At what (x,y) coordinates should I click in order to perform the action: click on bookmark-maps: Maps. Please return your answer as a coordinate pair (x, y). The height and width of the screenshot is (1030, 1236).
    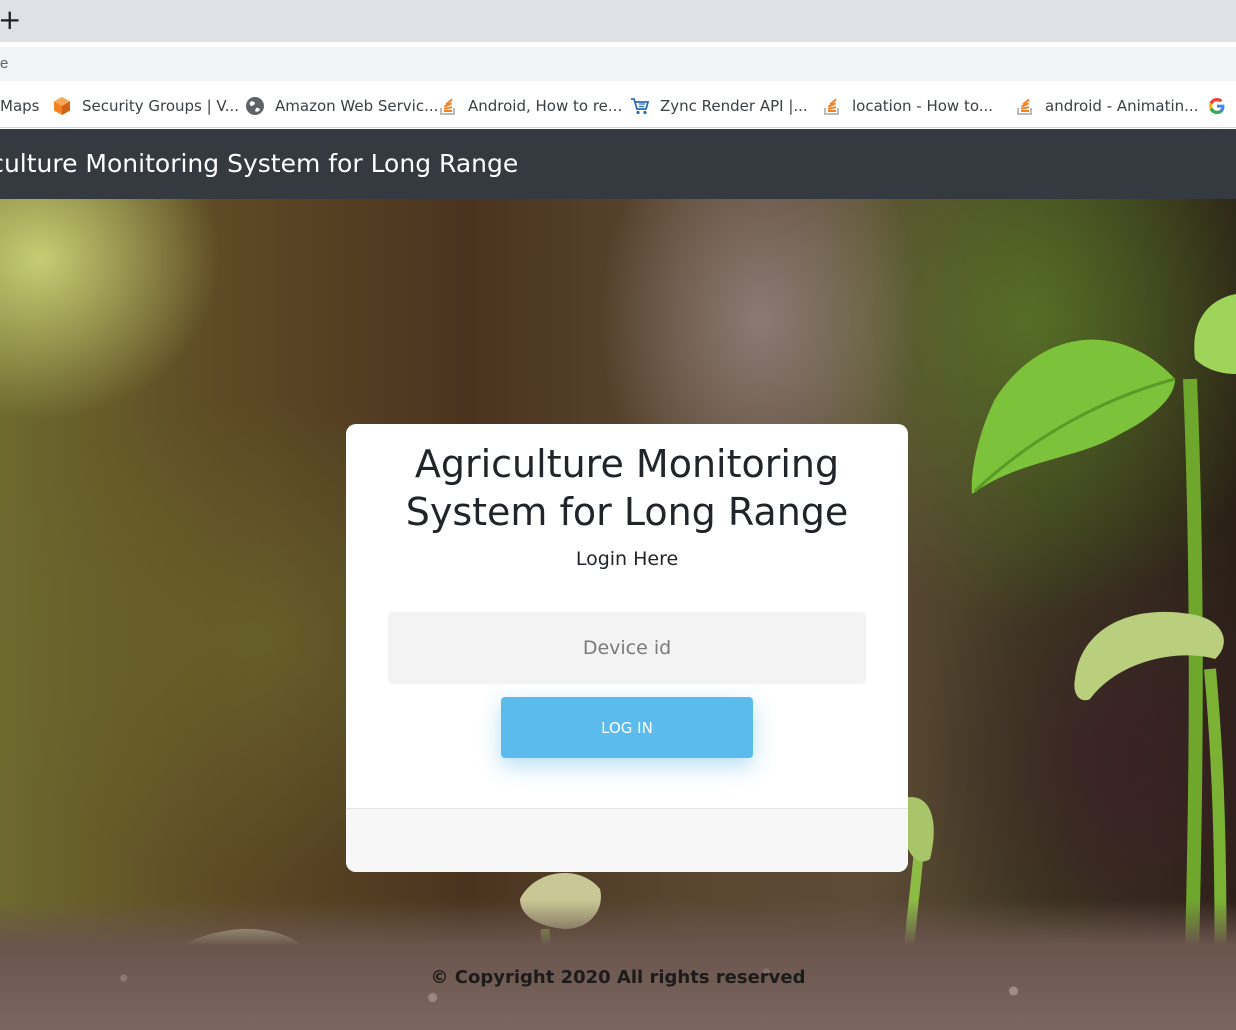
    Looking at the image, I should click on (19, 106).